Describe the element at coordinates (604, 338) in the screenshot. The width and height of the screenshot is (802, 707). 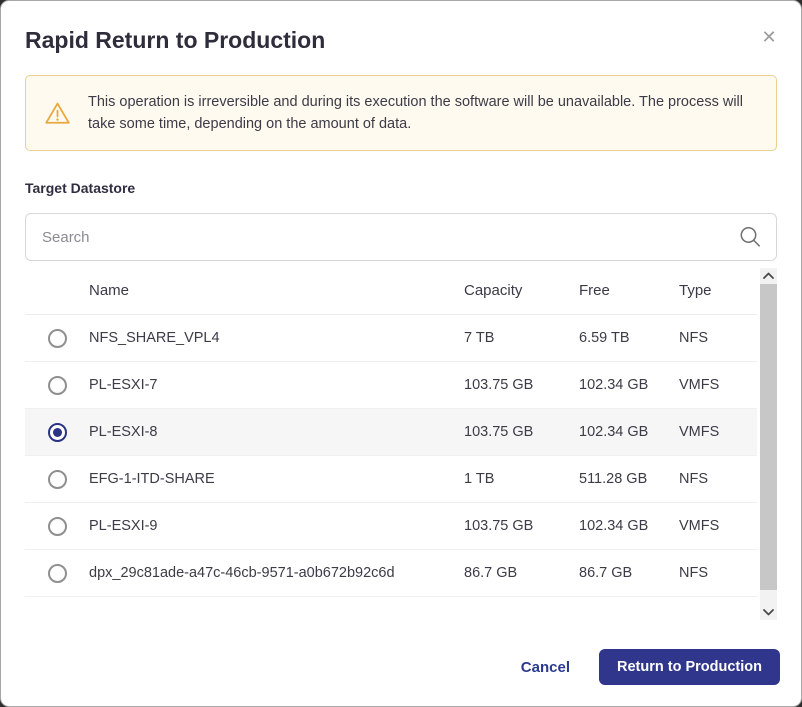
I see `row-free: 6.59 TB` at that location.